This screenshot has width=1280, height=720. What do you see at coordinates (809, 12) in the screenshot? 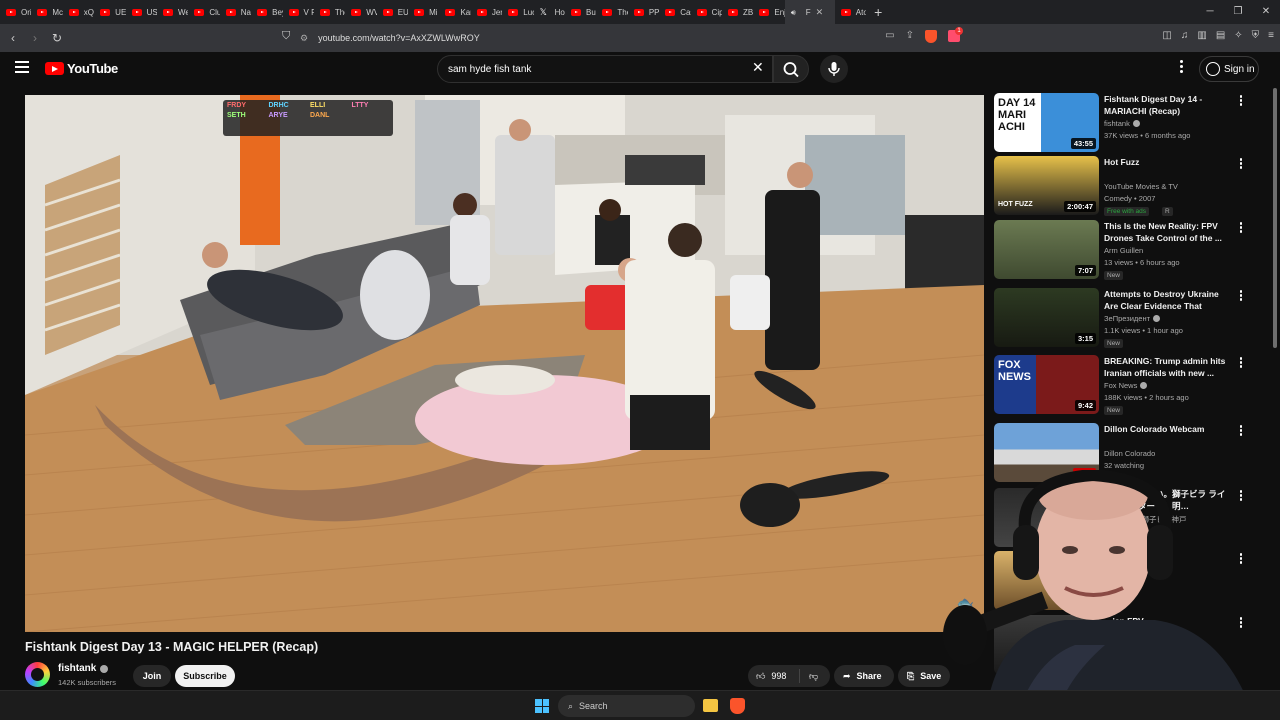
I see `browser-tab: 🔊︎ F ✕` at bounding box center [809, 12].